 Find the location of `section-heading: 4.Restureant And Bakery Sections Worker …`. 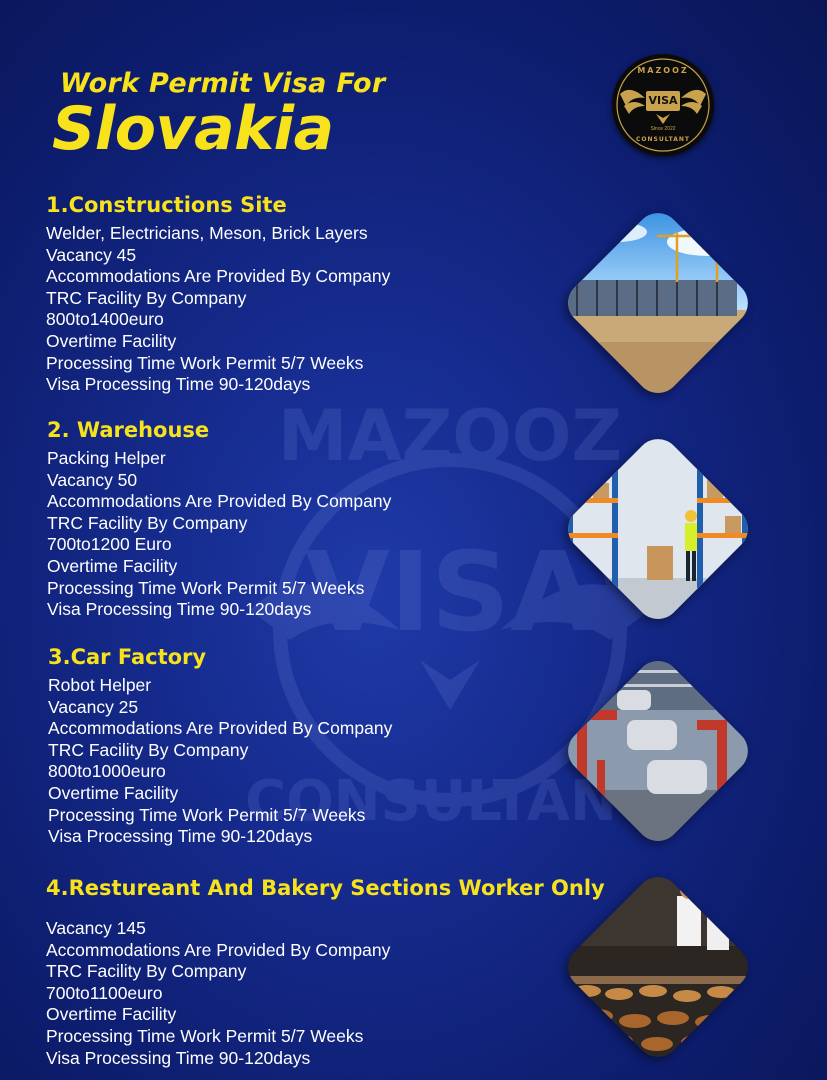

section-heading: 4.Restureant And Bakery Sections Worker … is located at coordinates (325, 888).